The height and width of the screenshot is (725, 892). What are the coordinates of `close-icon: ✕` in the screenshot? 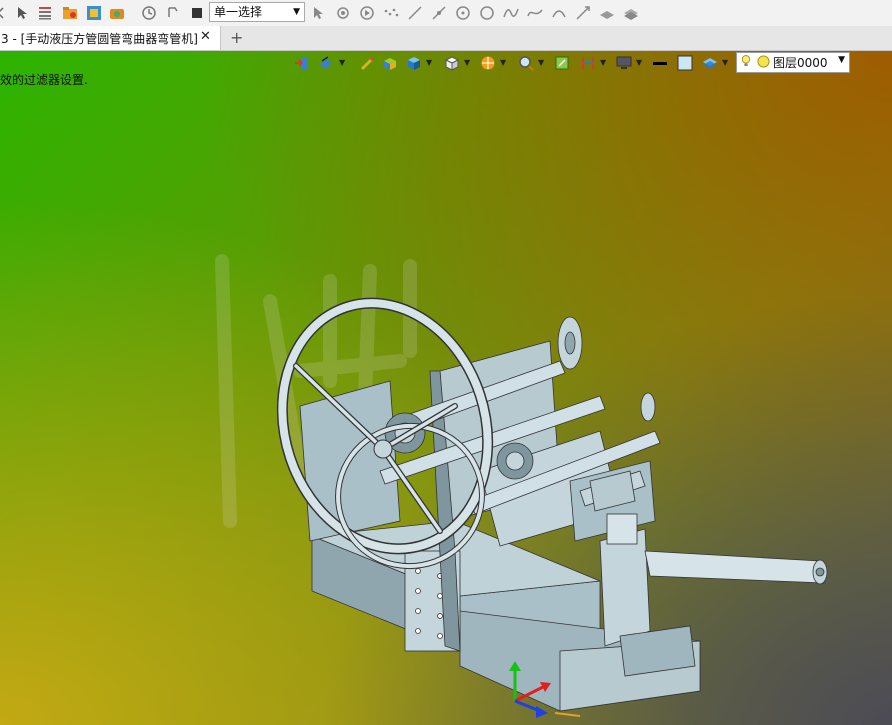 It's located at (205, 36).